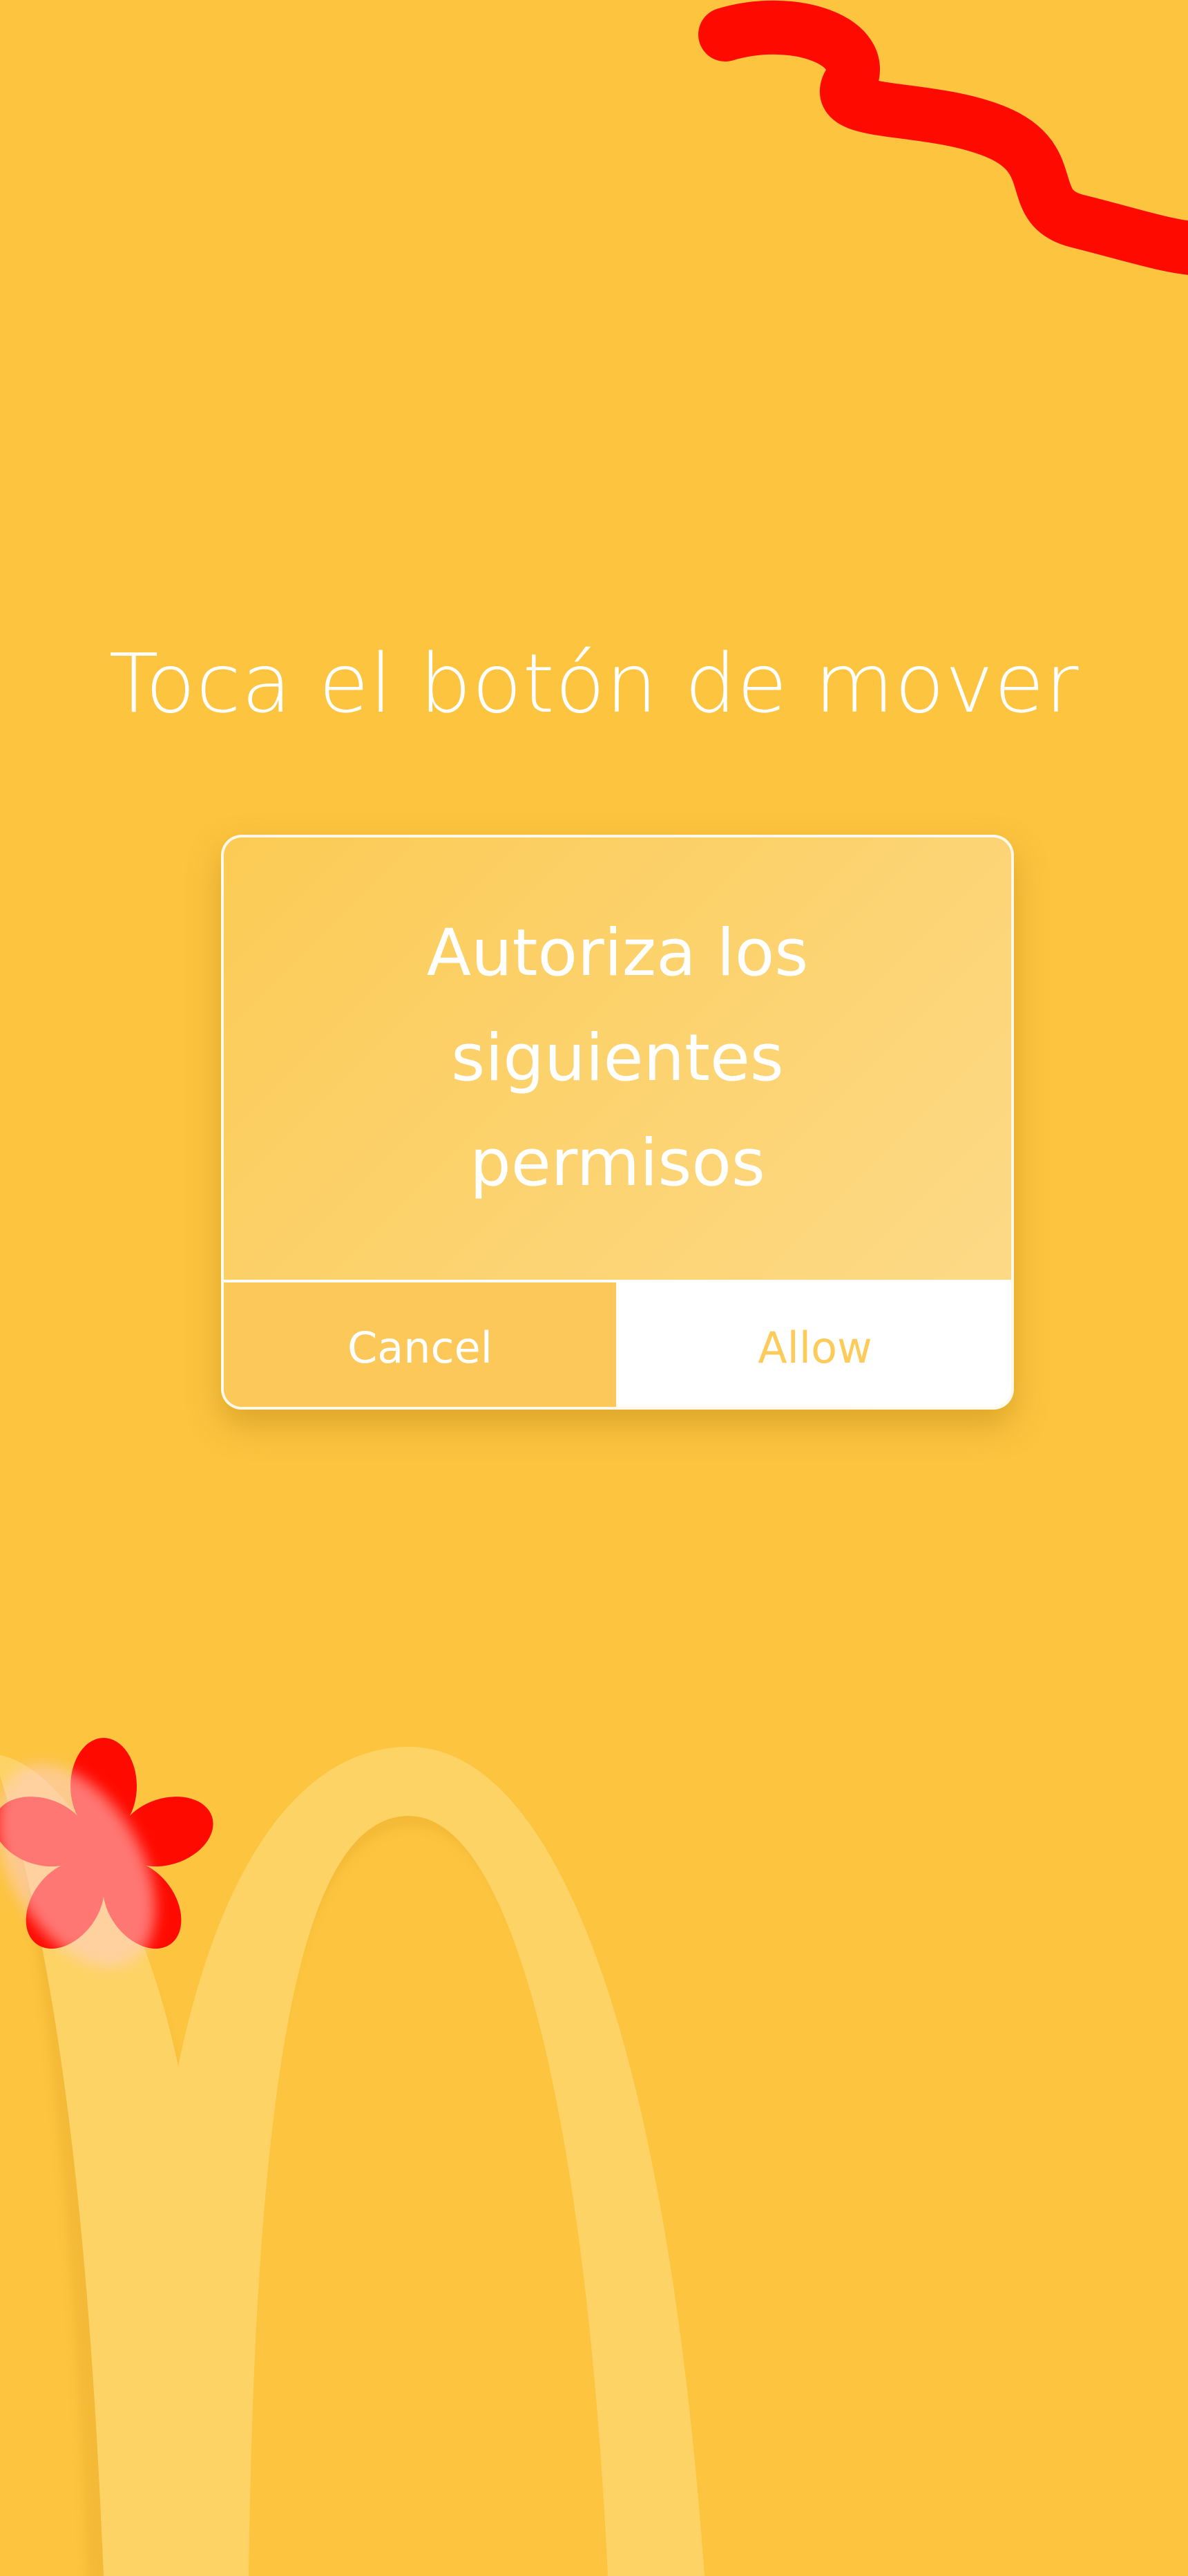  I want to click on red-flower-icon, so click(106, 1843).